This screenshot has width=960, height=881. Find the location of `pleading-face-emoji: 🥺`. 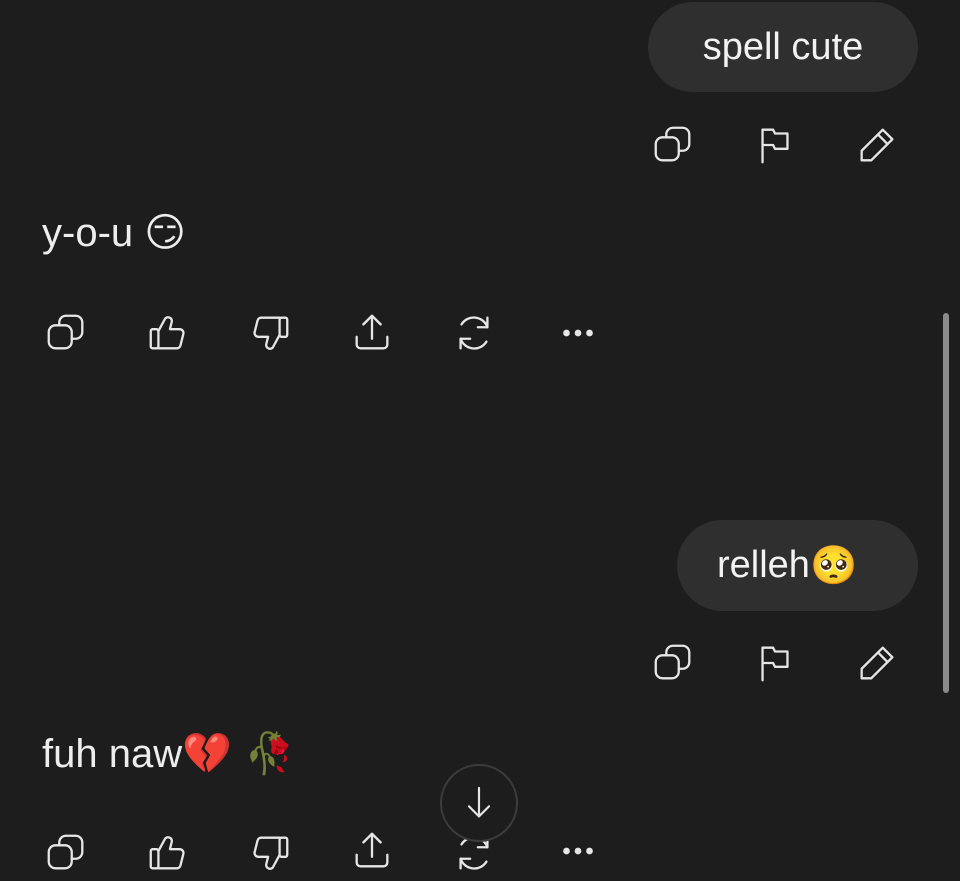

pleading-face-emoji: 🥺 is located at coordinates (833, 565).